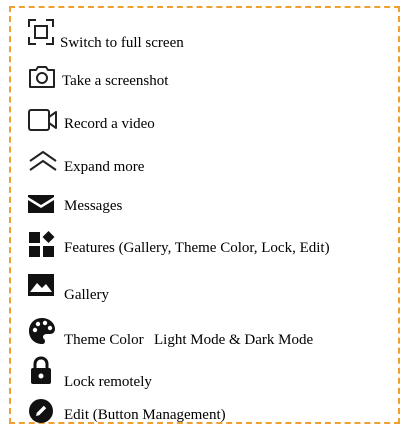 This screenshot has height=428, width=409. I want to click on video-camera-icon, so click(42, 120).